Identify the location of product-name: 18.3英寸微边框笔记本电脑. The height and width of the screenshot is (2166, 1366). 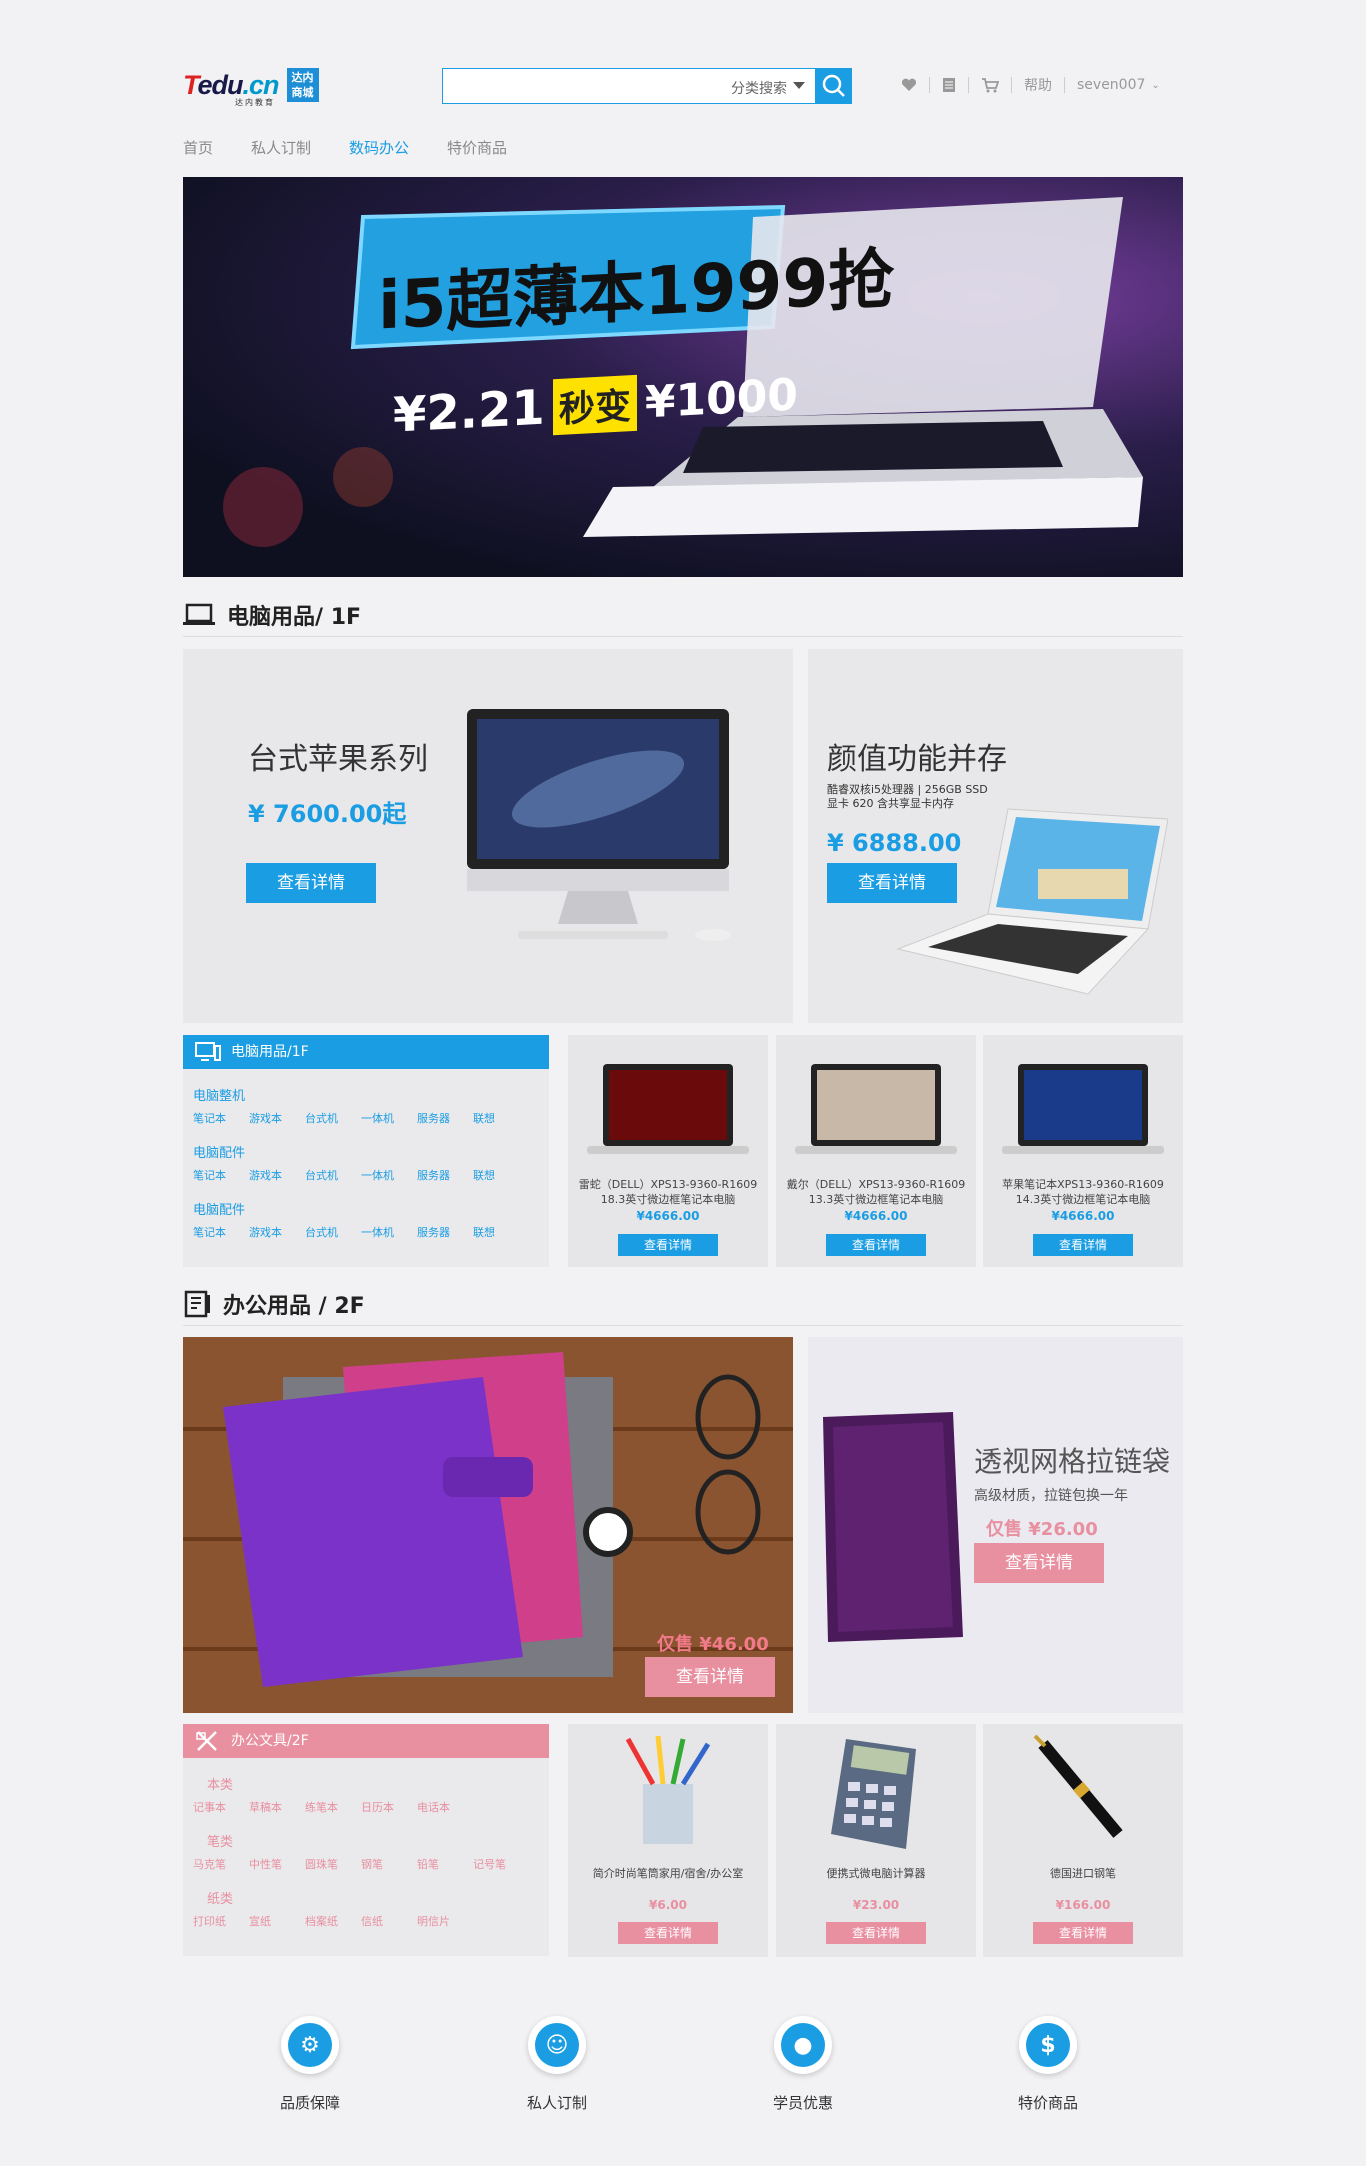
(668, 1199).